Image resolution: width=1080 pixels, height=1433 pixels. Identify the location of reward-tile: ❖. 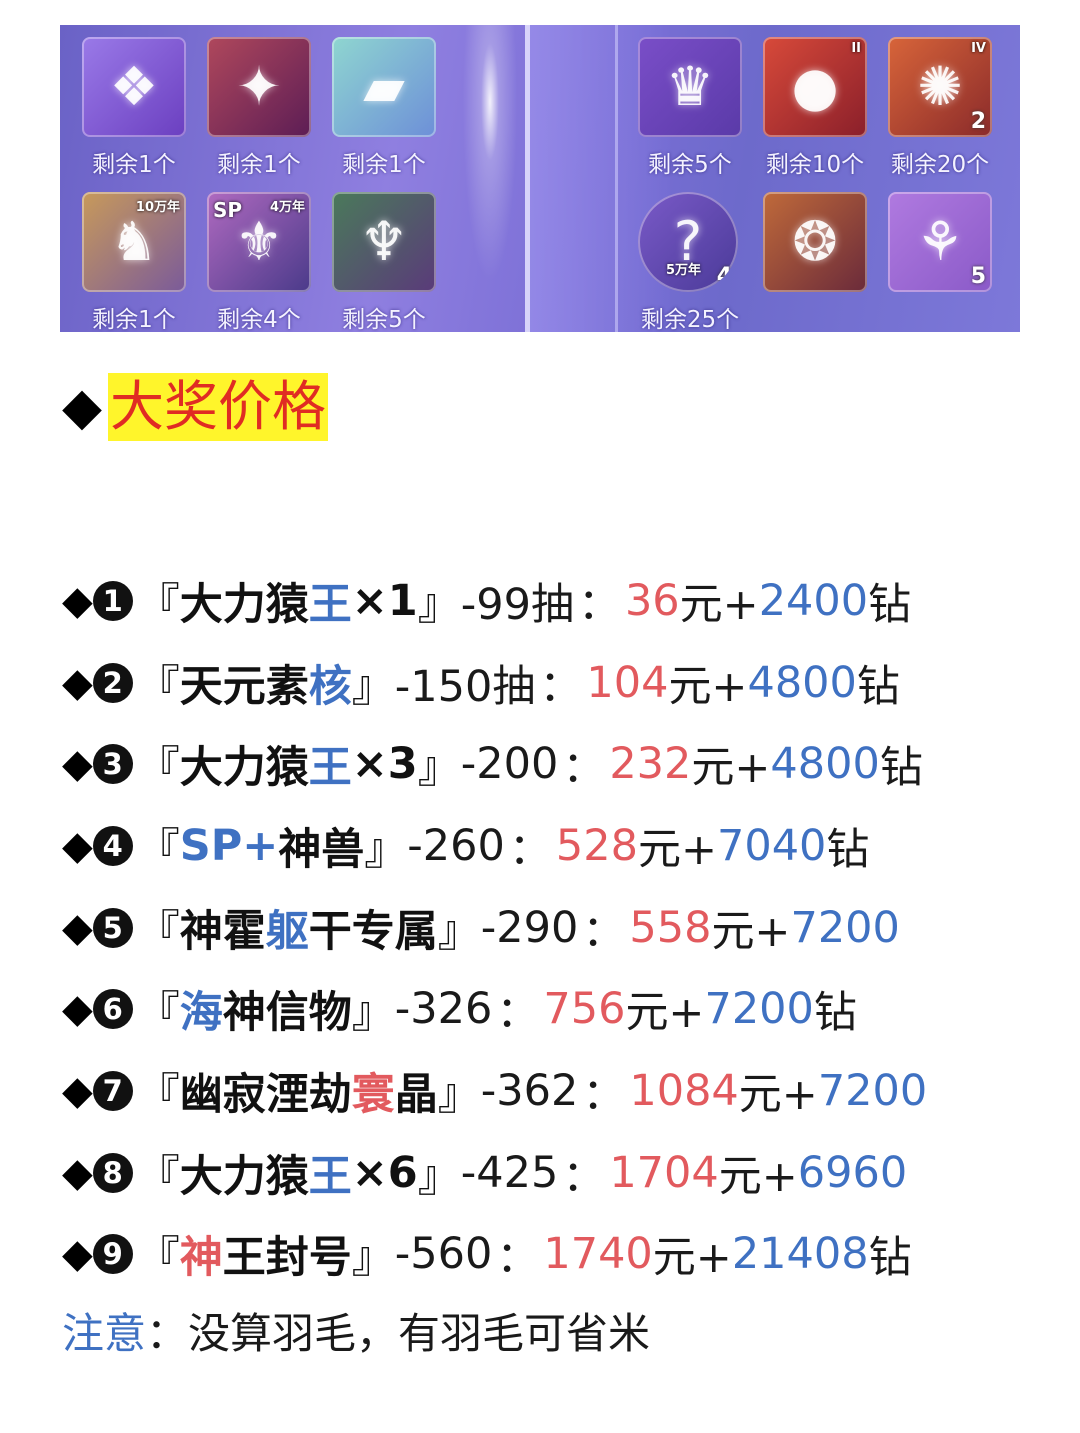
(134, 87).